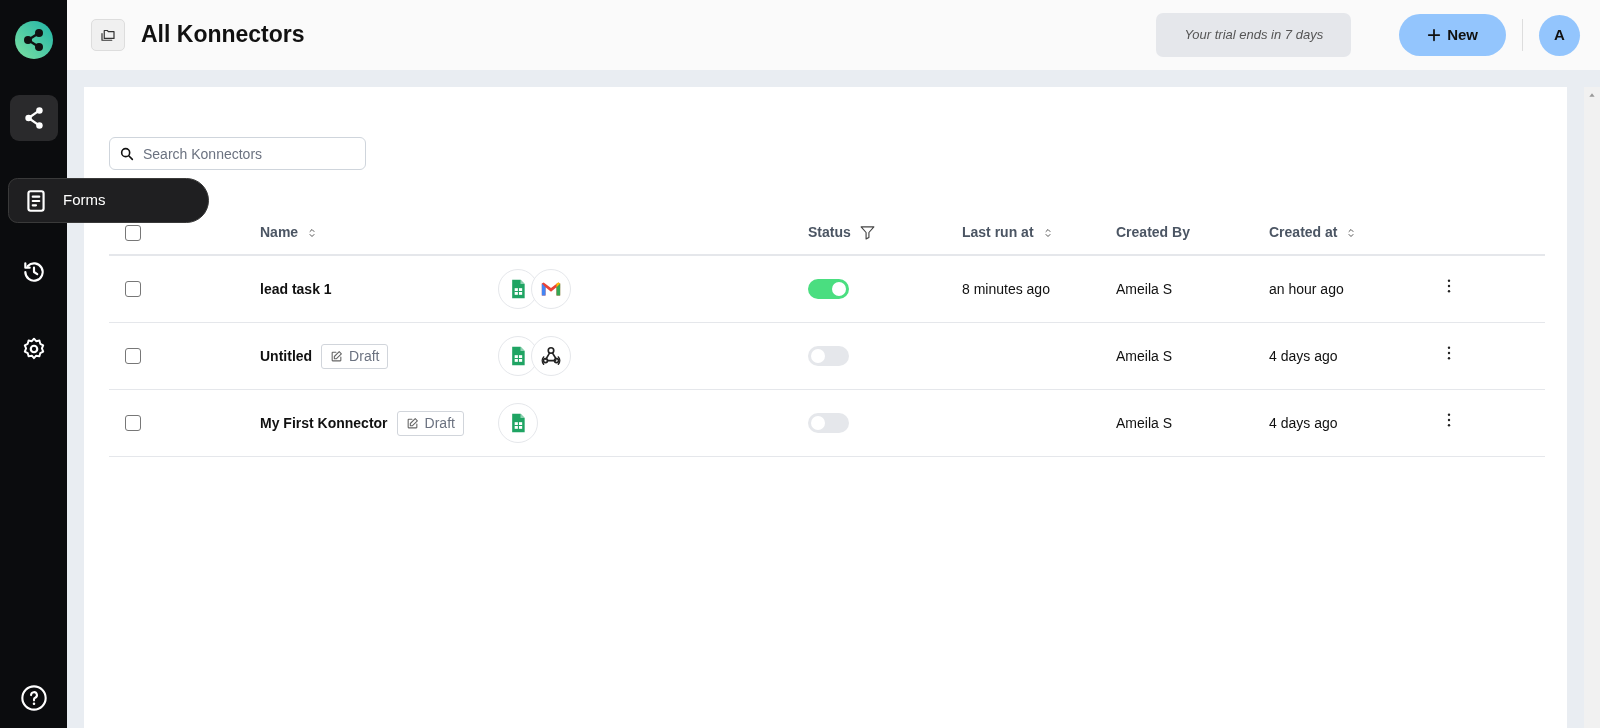 This screenshot has width=1600, height=728. Describe the element at coordinates (108, 200) in the screenshot. I see `forms-tooltip: Forms` at that location.